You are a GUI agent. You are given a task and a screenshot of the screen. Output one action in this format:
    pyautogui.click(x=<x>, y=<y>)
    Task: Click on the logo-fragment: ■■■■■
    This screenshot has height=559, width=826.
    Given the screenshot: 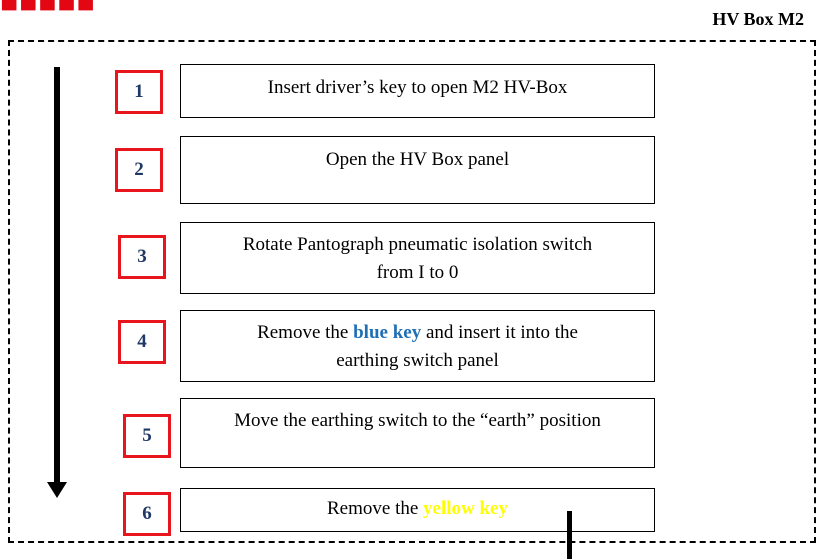 What is the action you would take?
    pyautogui.click(x=48, y=9)
    